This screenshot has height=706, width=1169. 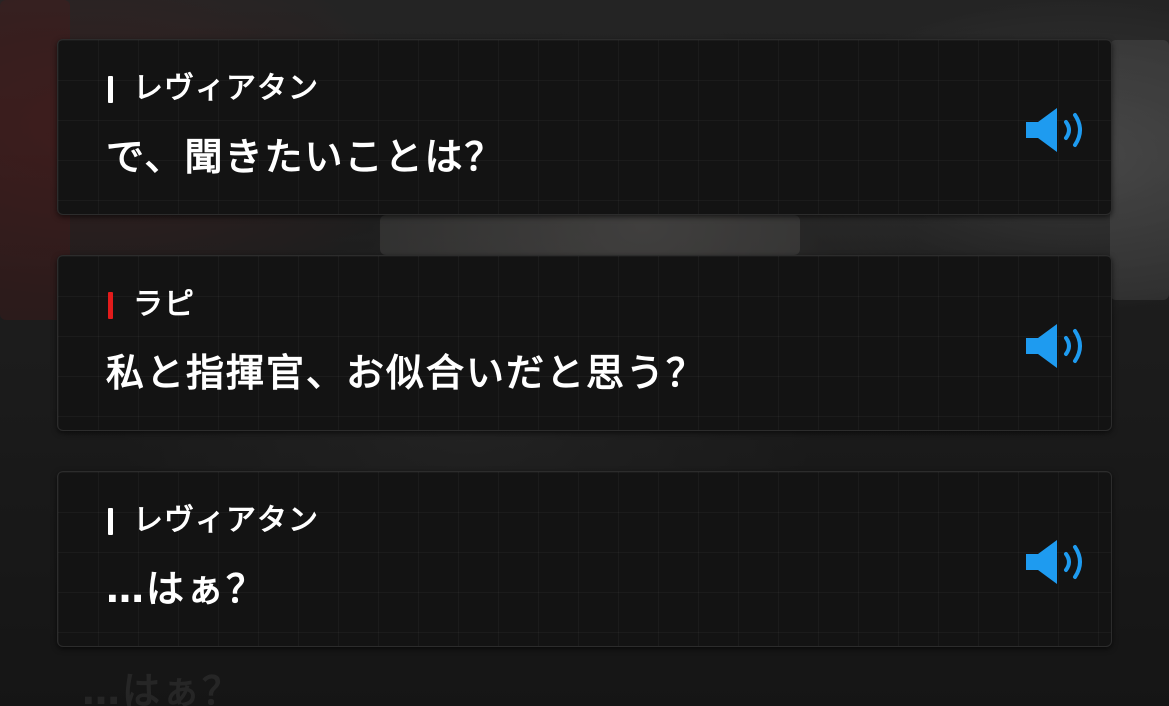 What do you see at coordinates (305, 157) in the screenshot?
I see `dialogue-text: で、聞きたいことは？` at bounding box center [305, 157].